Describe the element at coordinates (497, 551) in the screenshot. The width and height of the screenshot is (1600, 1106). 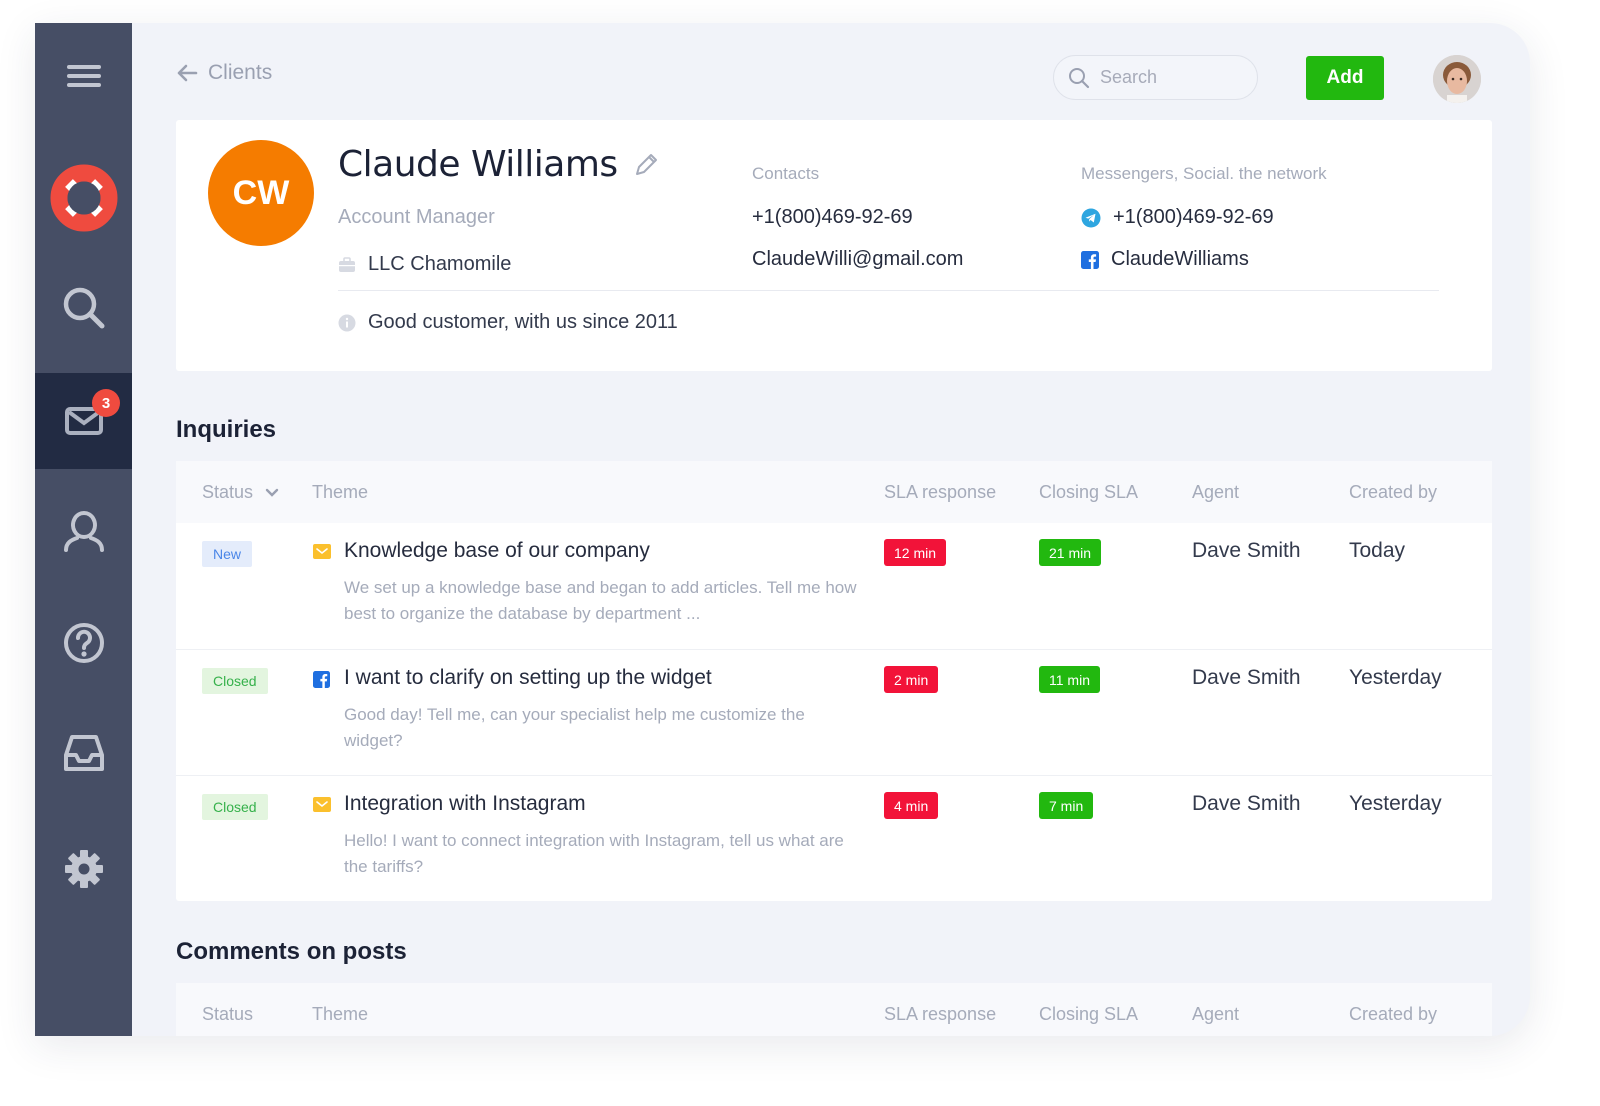
I see `inquiry-title: Knowledge base of our company` at that location.